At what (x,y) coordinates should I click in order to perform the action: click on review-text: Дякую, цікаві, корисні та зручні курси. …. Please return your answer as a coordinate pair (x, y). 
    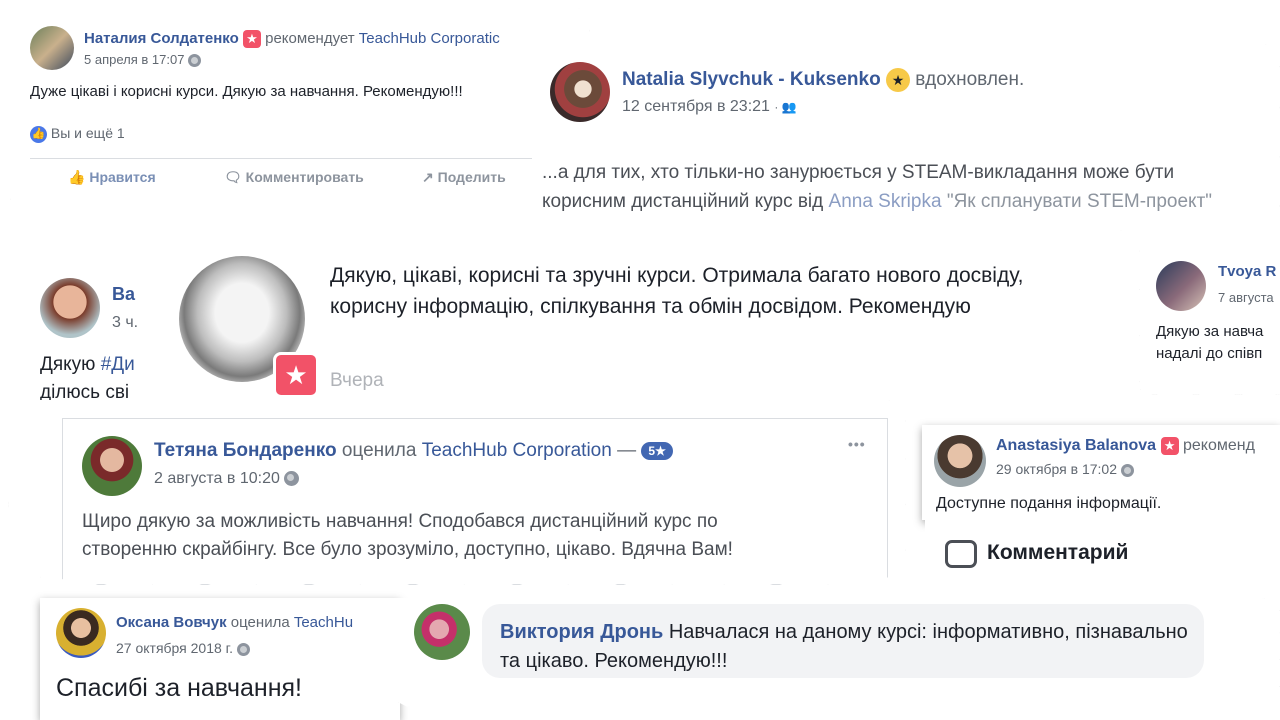
    Looking at the image, I should click on (677, 291).